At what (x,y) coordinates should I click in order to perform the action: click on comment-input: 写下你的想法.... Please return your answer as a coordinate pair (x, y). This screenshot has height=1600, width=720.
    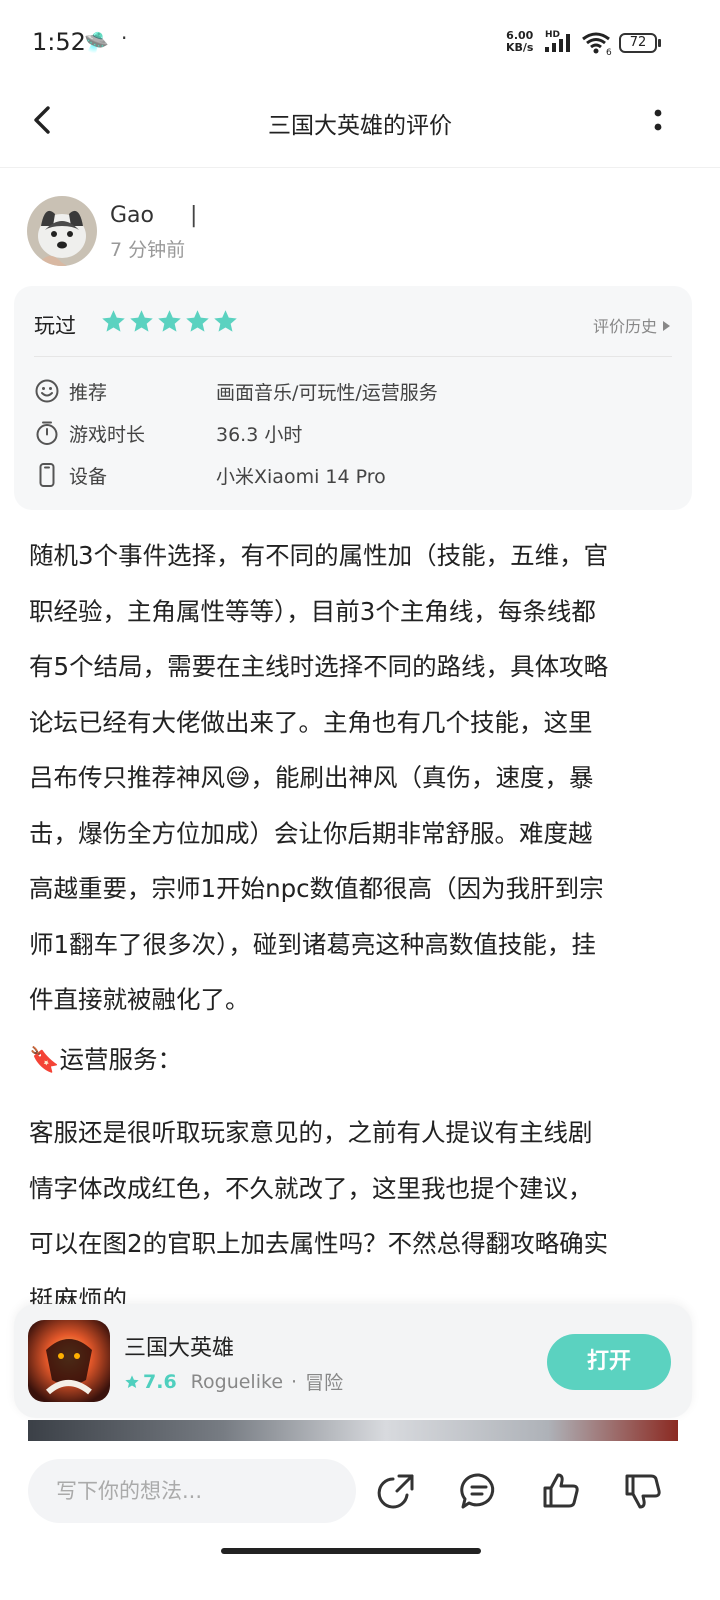
    Looking at the image, I should click on (192, 1491).